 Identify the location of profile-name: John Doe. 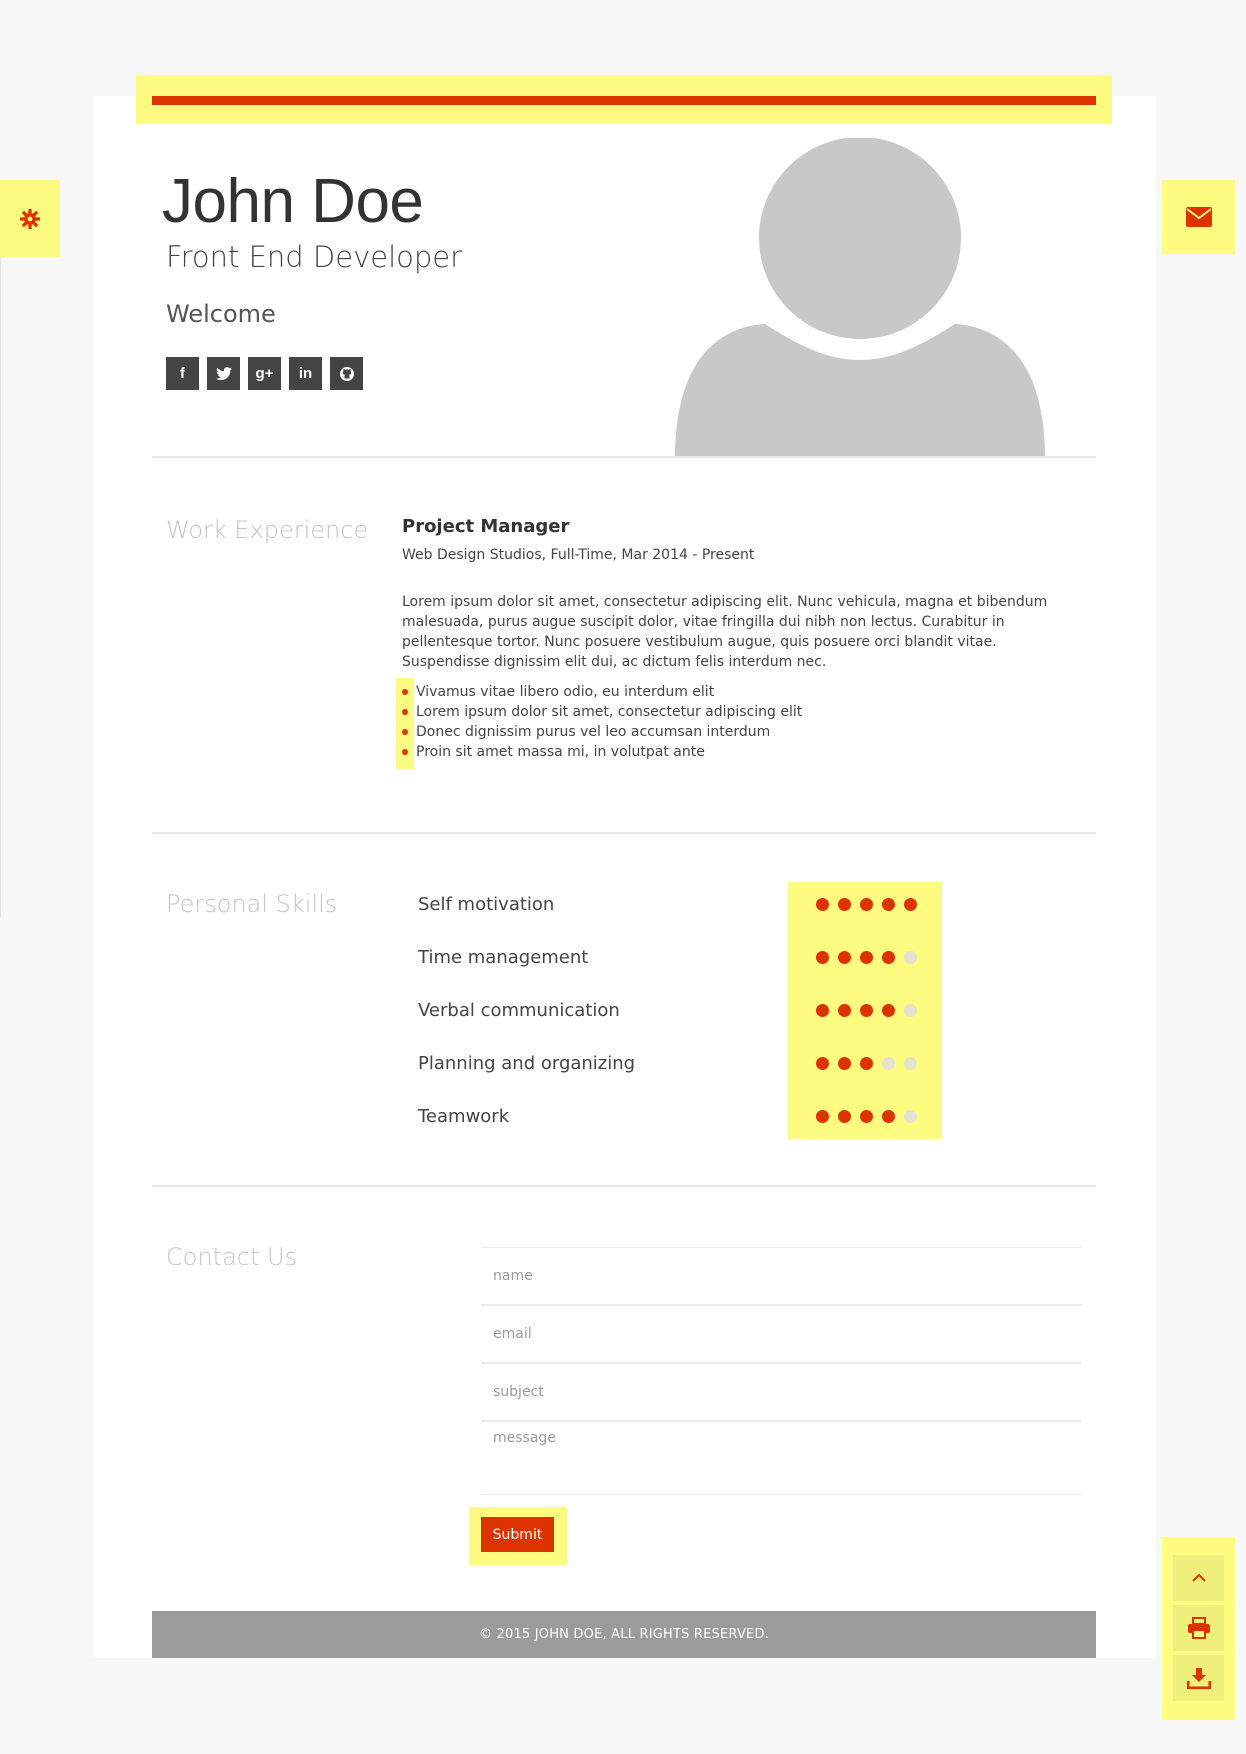
(293, 201).